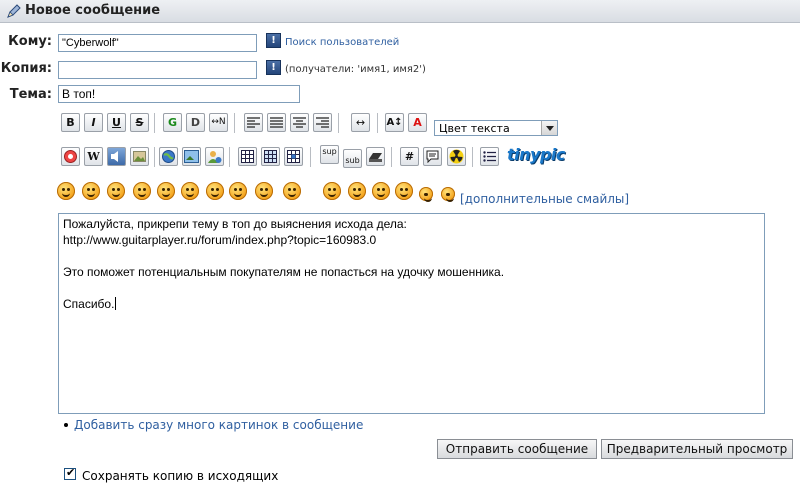 This screenshot has height=488, width=800. I want to click on justify-button, so click(276, 122).